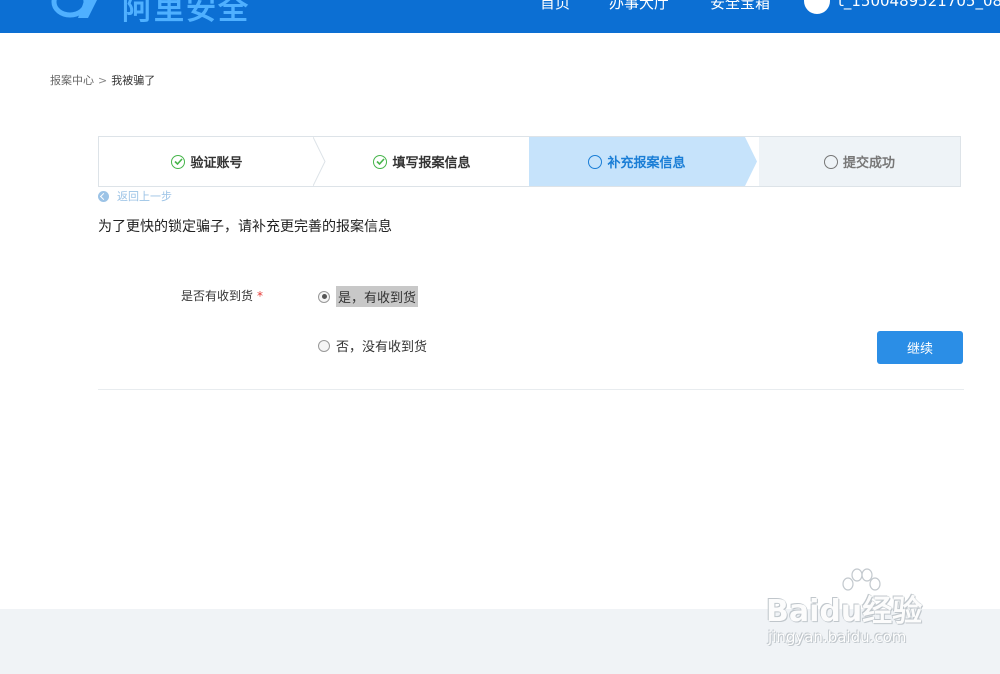 The height and width of the screenshot is (674, 1000). I want to click on progress-steps: 验证账号 填写报案信息 补充报案信息 提交成功, so click(529, 161).